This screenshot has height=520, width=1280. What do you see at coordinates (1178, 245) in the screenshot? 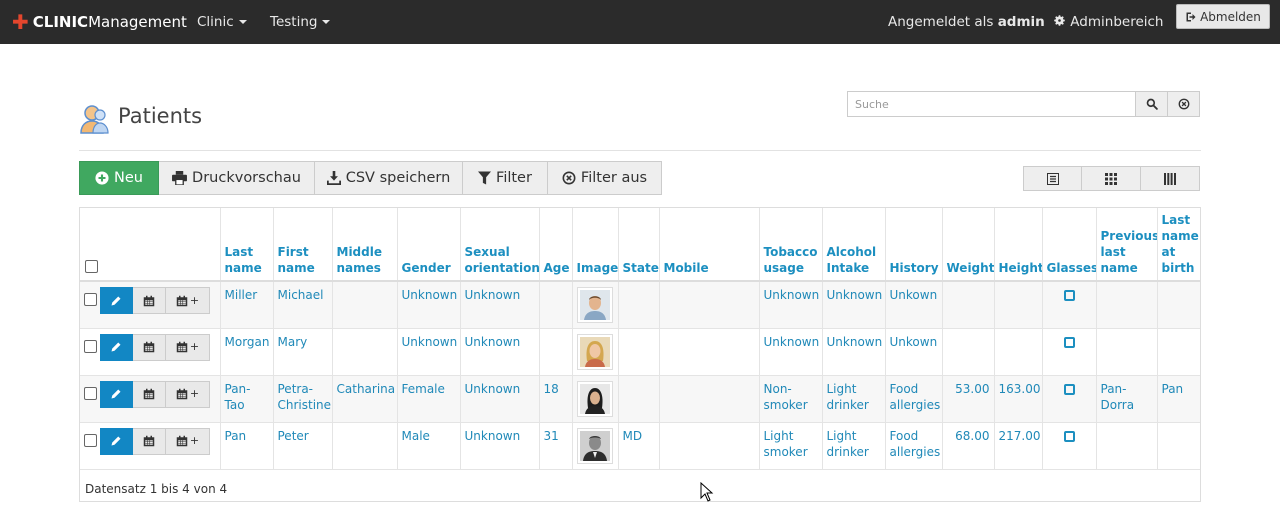
I see `col-last-name-at-birth: Last name at birth` at bounding box center [1178, 245].